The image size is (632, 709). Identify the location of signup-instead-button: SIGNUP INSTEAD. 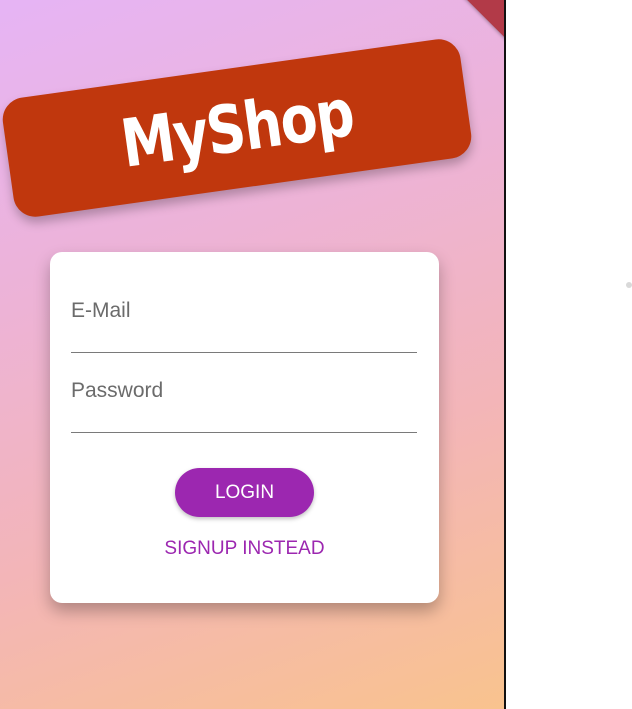
(244, 549).